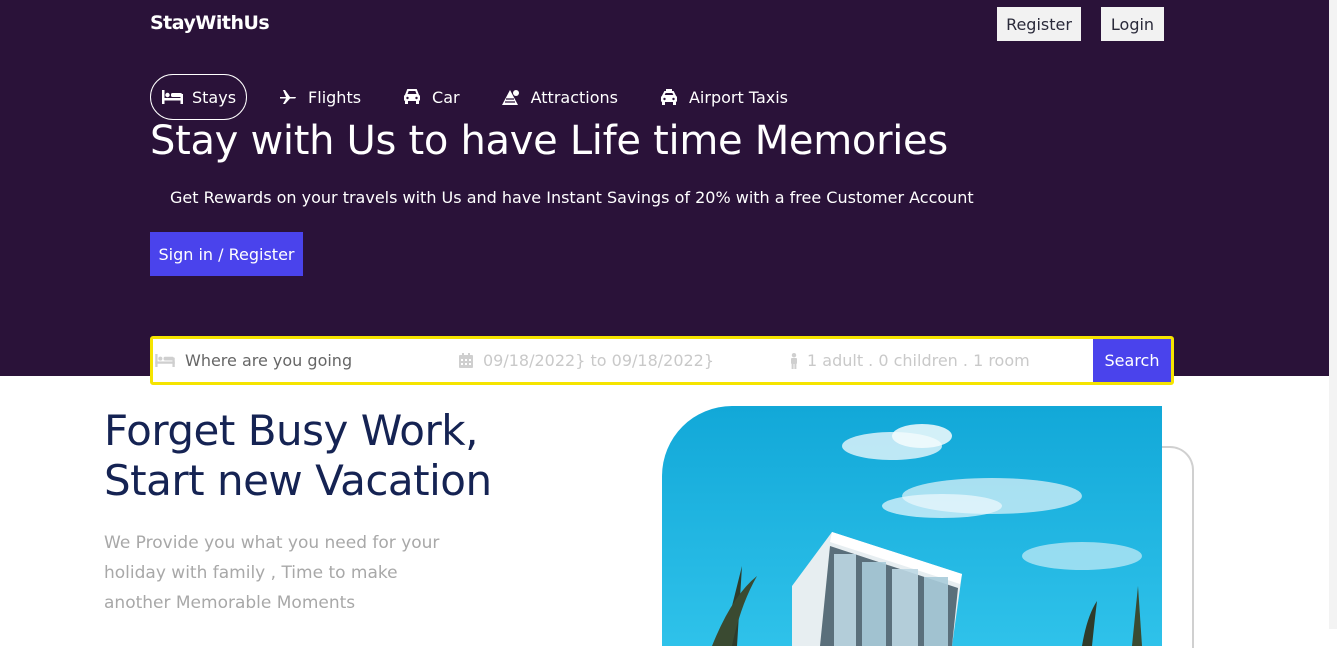  I want to click on sign-in-register-button: Sign in / Register, so click(226, 254).